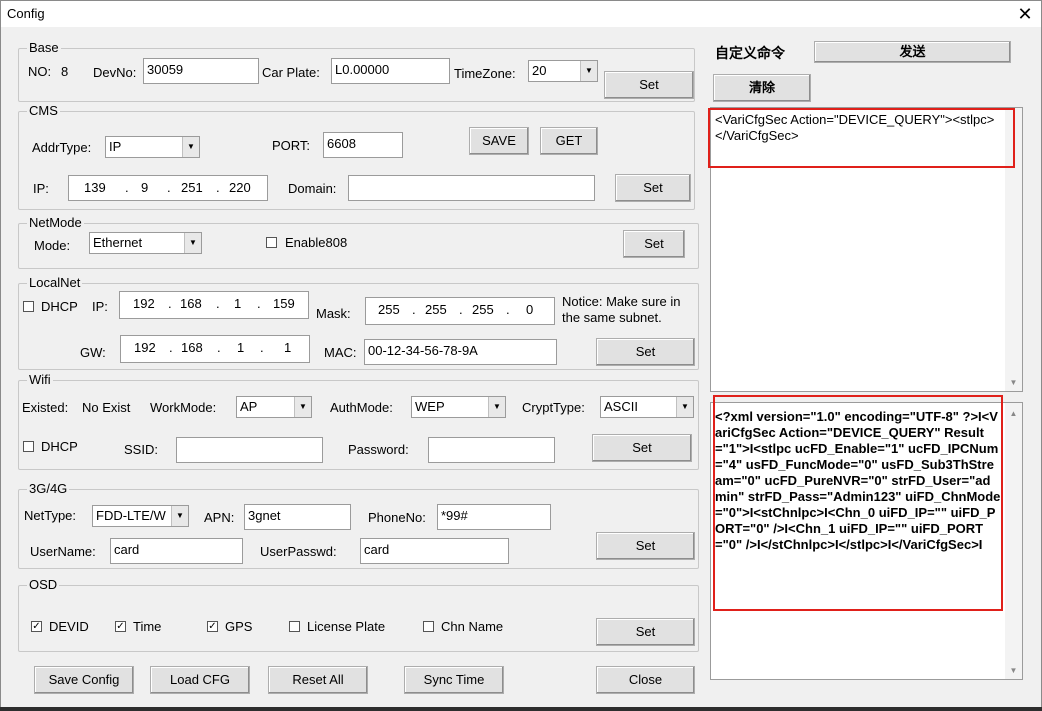 This screenshot has width=1042, height=711. I want to click on localnet-dhcp-checkbox, so click(28, 306).